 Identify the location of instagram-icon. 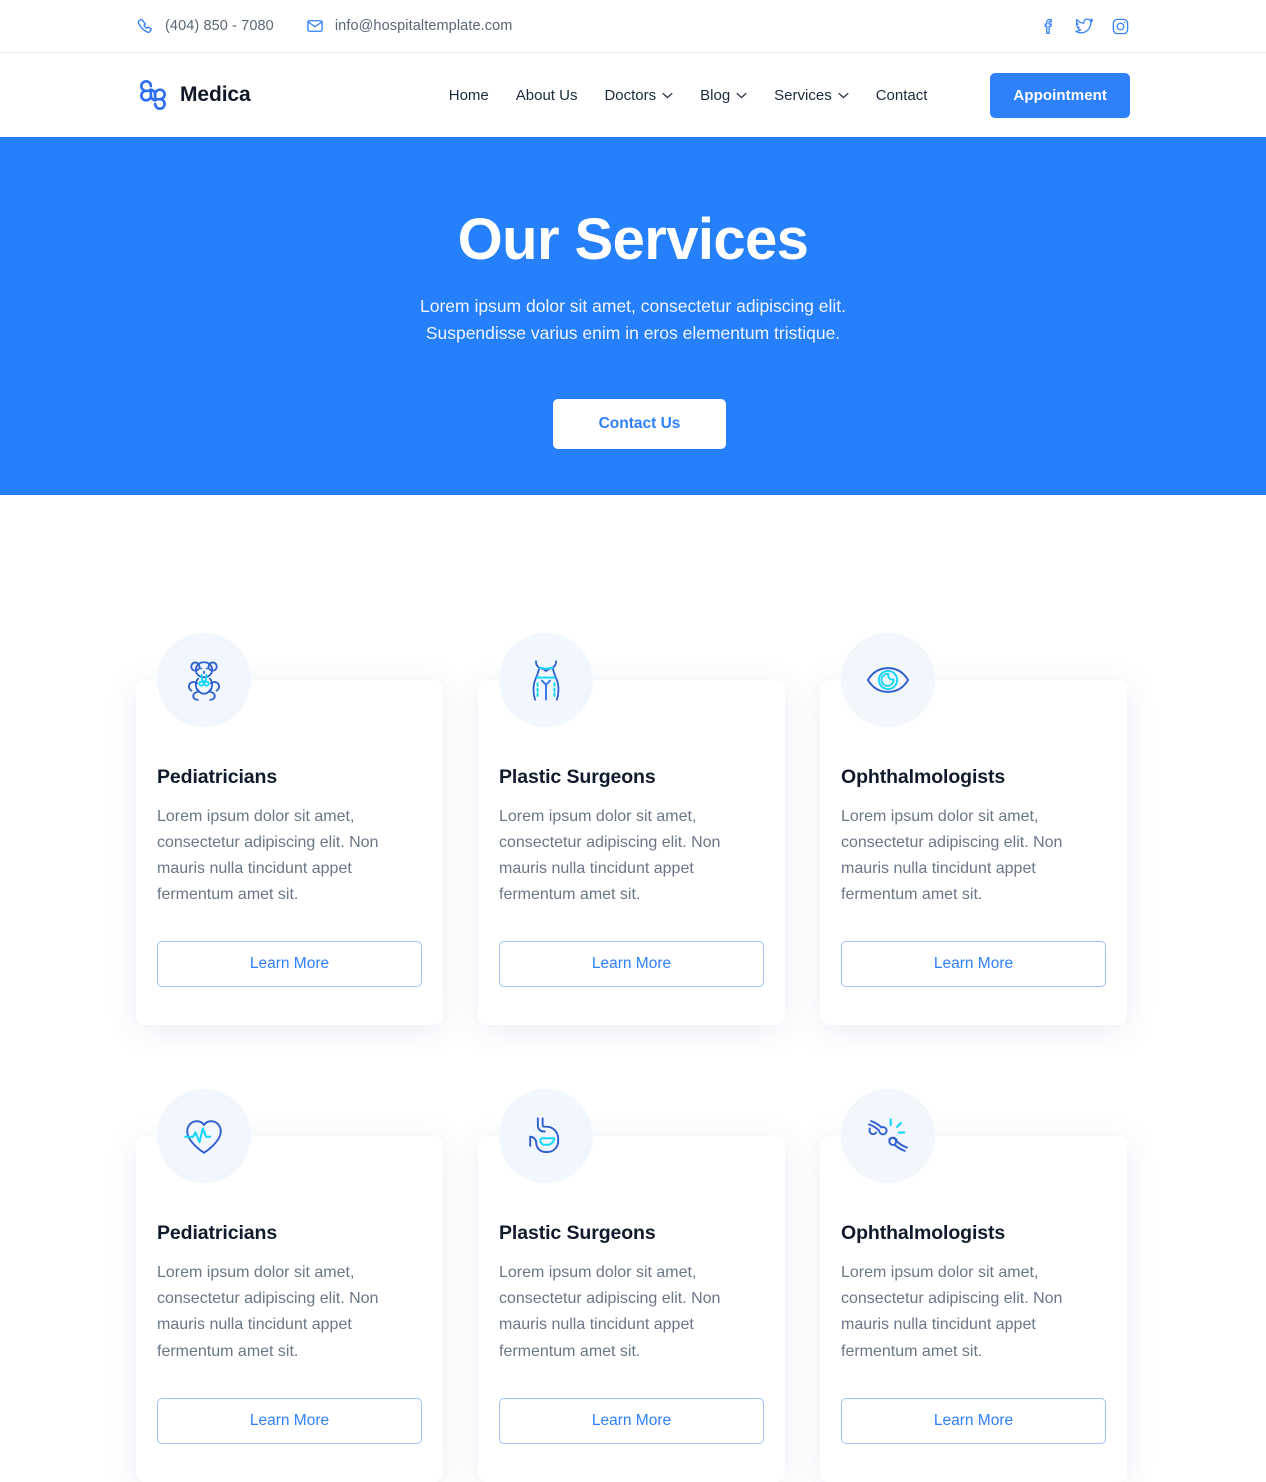
(1120, 26).